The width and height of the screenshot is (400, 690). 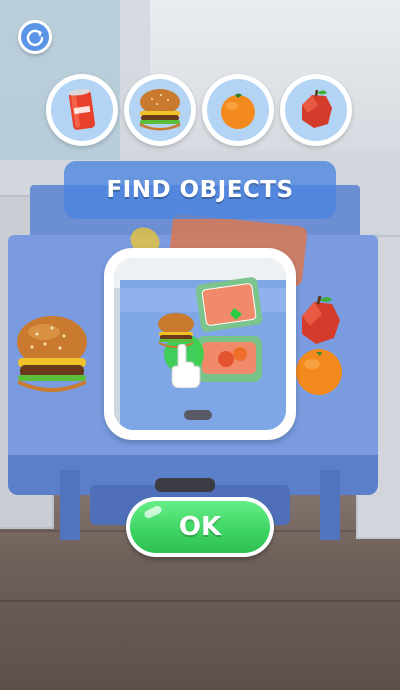 I want to click on orange-icon, so click(x=238, y=111).